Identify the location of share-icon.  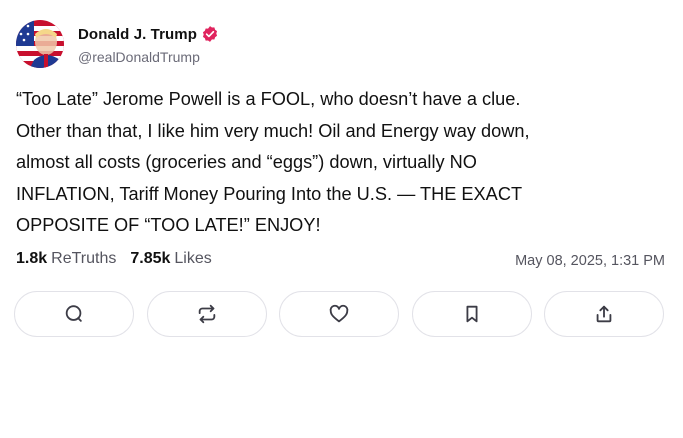
(604, 314).